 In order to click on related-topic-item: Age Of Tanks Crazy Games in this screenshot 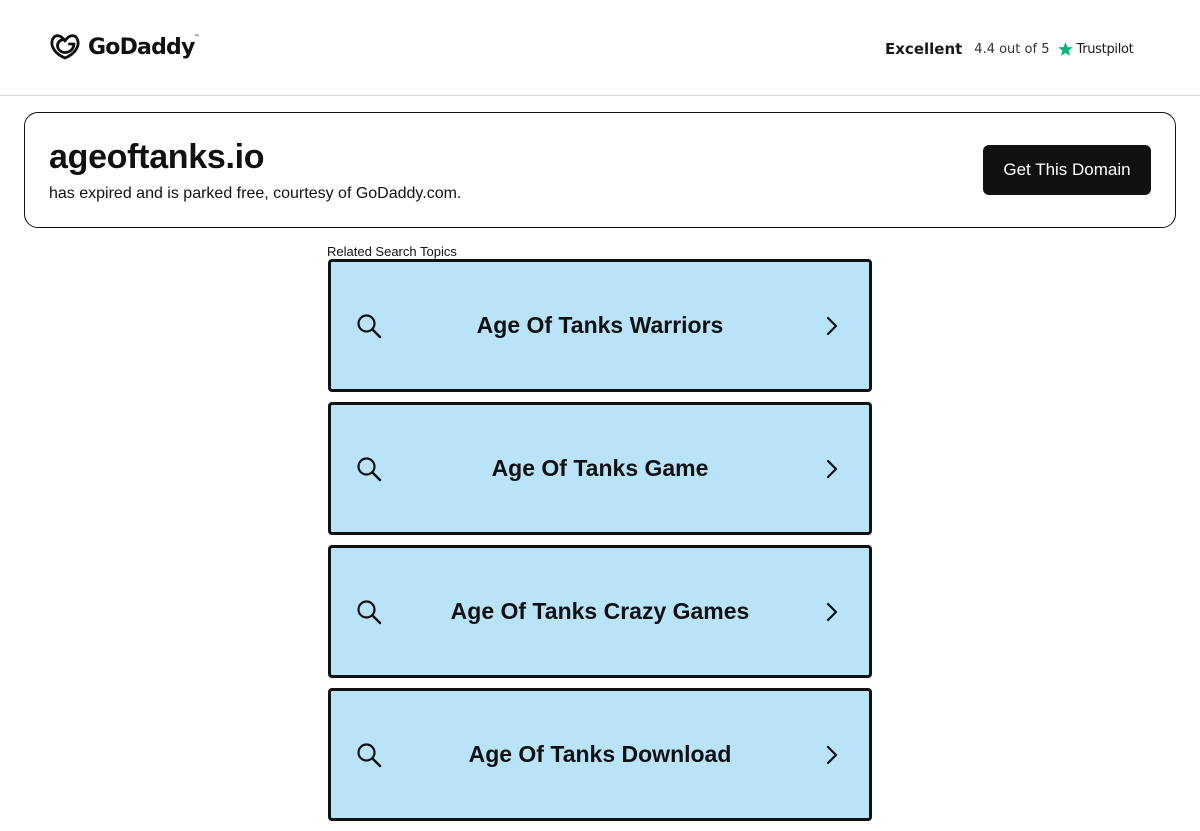, I will do `click(600, 611)`.